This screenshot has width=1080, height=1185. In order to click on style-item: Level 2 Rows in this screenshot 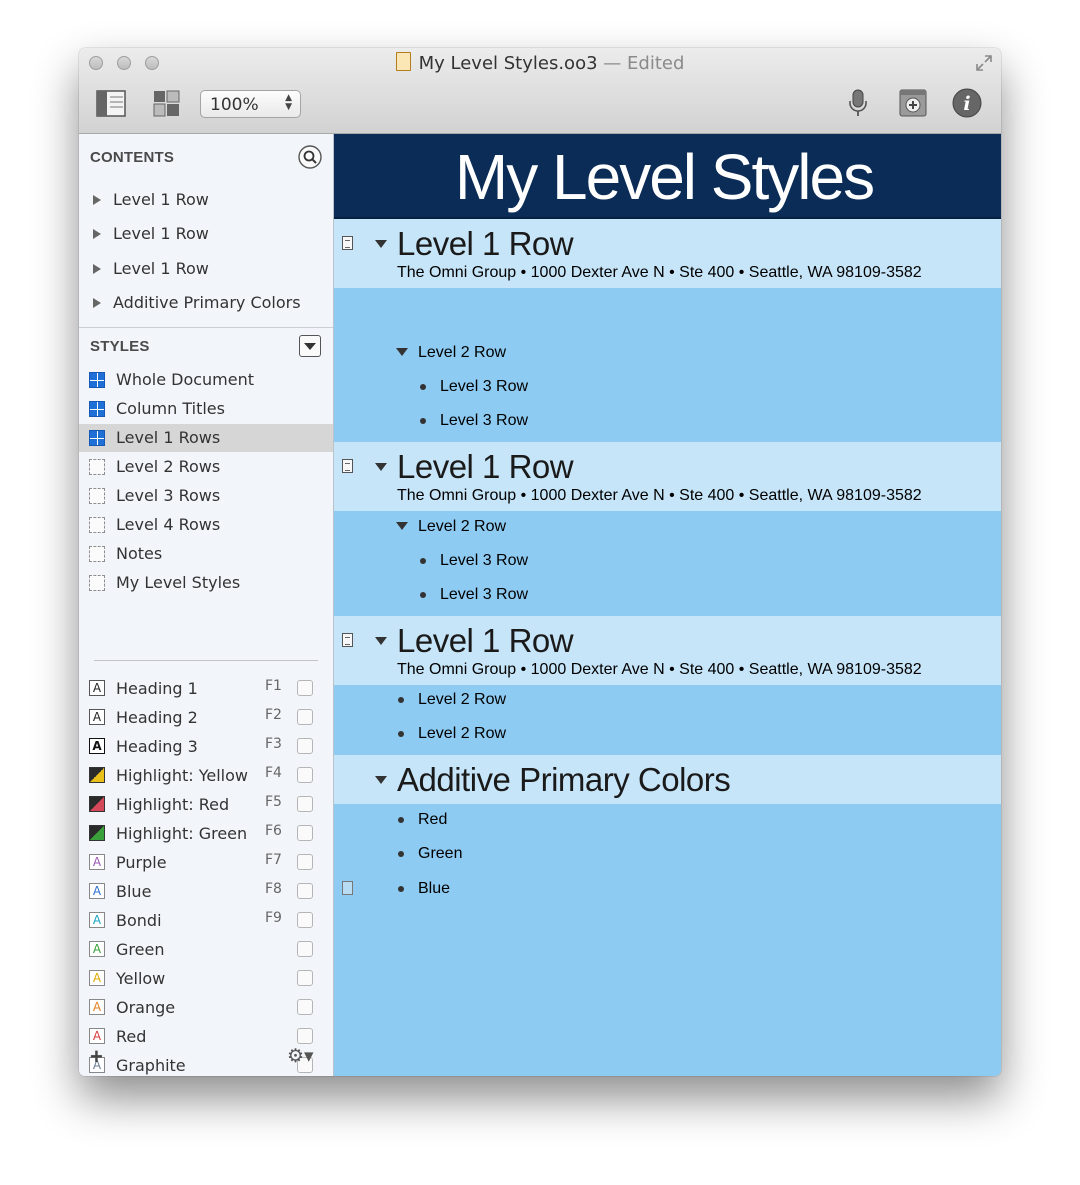, I will do `click(206, 467)`.